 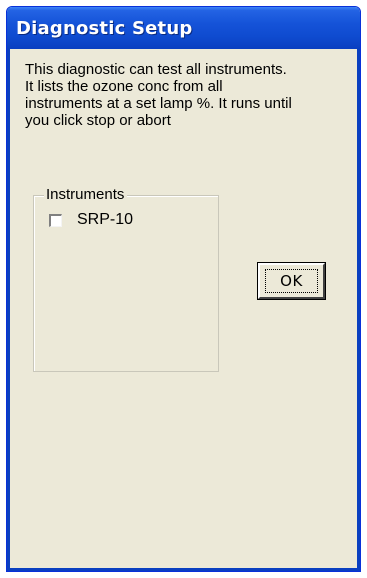 I want to click on description-line-2: It lists the ozone conc from all, so click(x=124, y=86).